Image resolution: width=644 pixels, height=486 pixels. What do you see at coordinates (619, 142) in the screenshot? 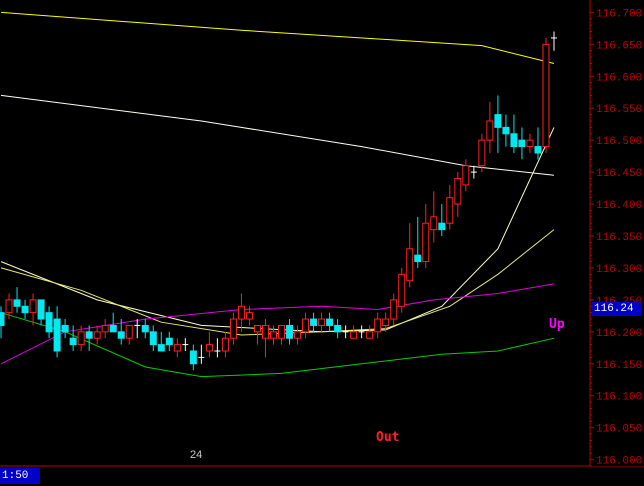
I see `price-tick-label: 116.500` at bounding box center [619, 142].